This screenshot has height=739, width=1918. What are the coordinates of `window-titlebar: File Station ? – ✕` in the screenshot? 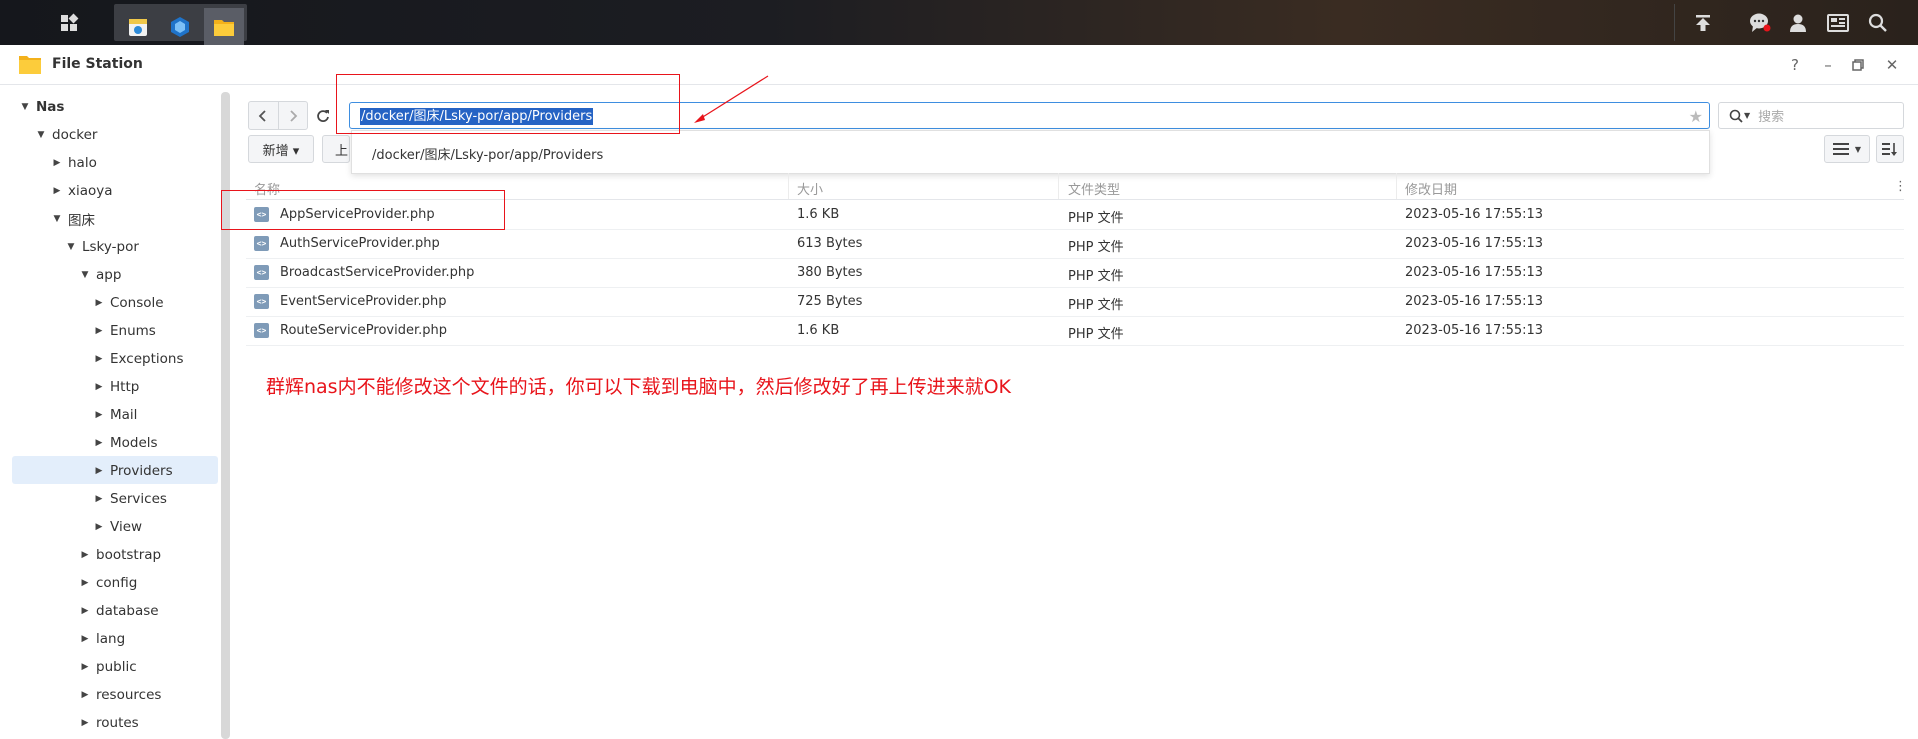 It's located at (959, 65).